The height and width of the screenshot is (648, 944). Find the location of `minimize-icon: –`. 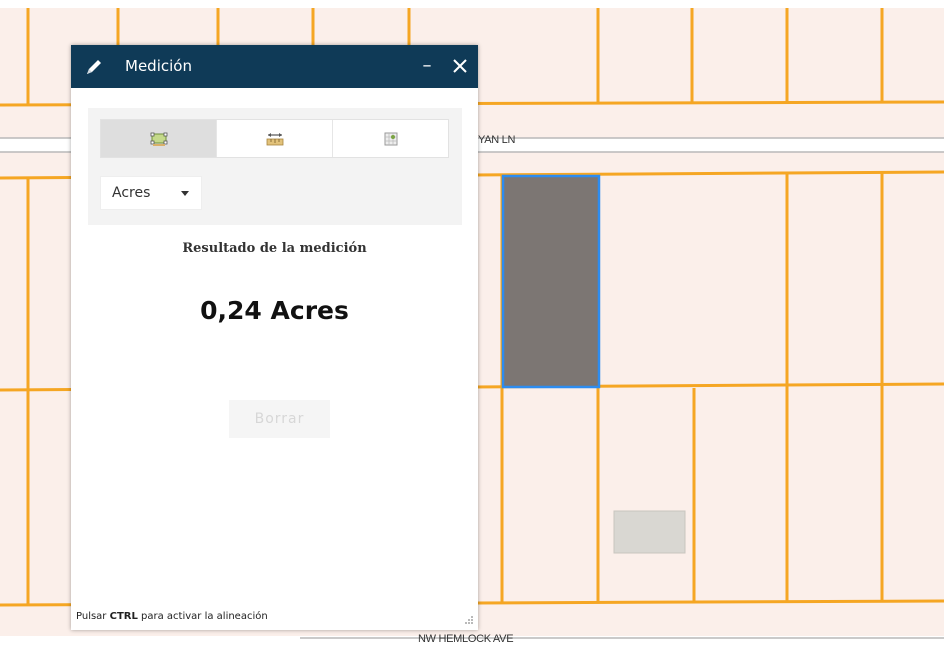

minimize-icon: – is located at coordinates (427, 65).